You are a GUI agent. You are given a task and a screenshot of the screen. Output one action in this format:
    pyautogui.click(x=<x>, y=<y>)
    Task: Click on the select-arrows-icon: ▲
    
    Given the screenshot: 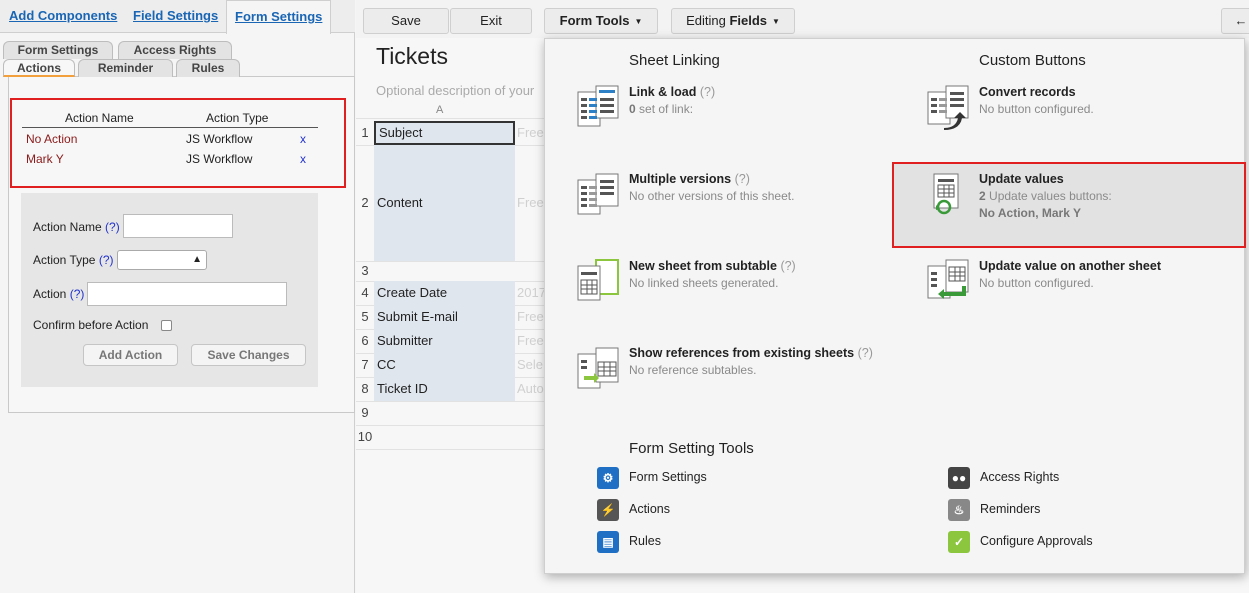 What is the action you would take?
    pyautogui.click(x=197, y=259)
    